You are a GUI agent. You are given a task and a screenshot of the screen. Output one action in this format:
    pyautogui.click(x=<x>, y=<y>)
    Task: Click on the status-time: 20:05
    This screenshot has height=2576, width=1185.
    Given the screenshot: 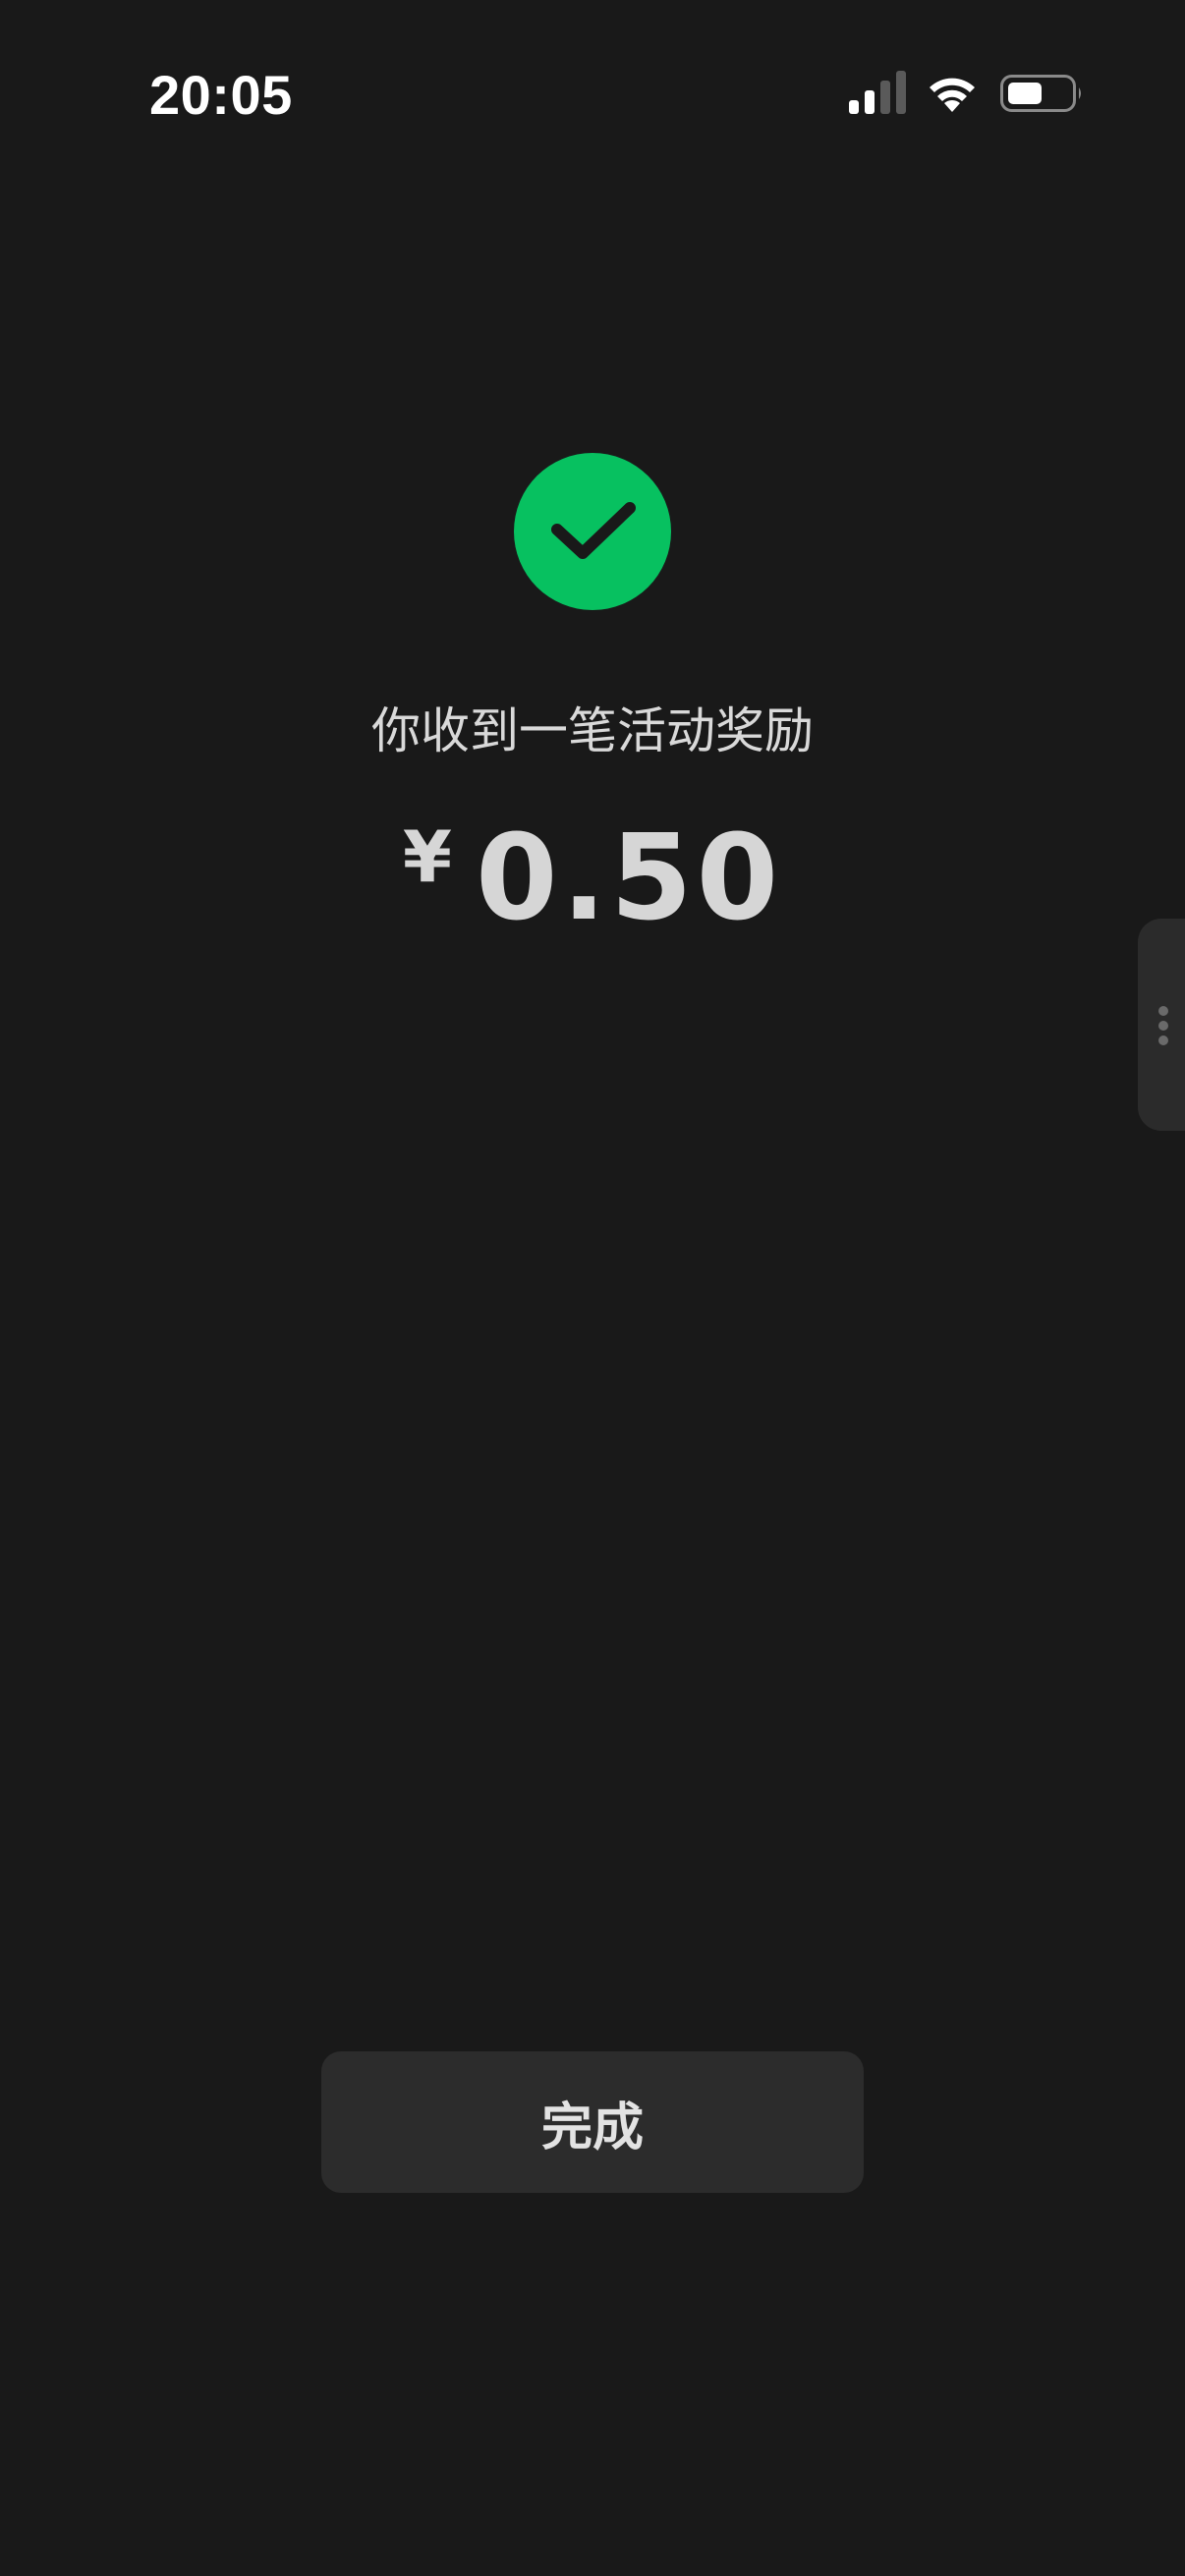 What is the action you would take?
    pyautogui.click(x=221, y=95)
    